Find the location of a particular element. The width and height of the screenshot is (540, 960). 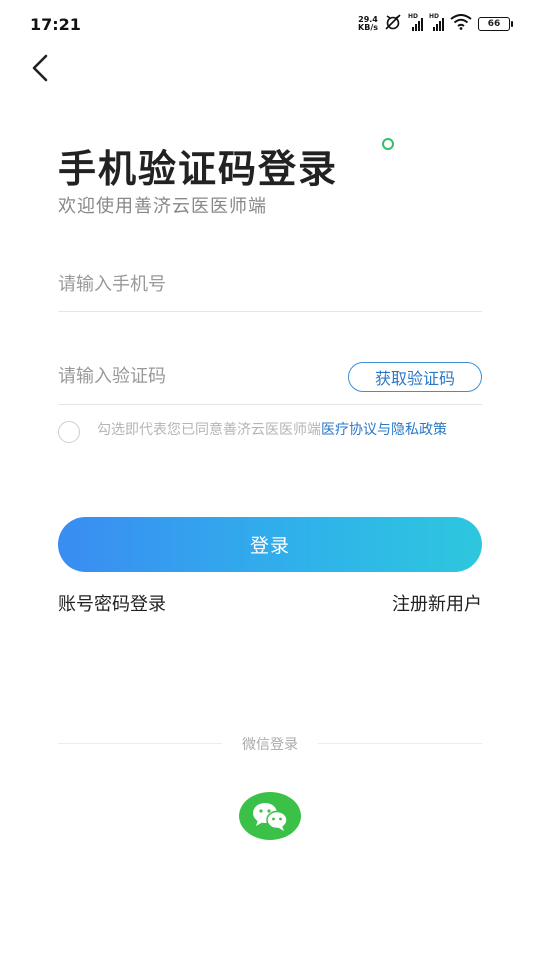

agreement-checkbox is located at coordinates (69, 432).